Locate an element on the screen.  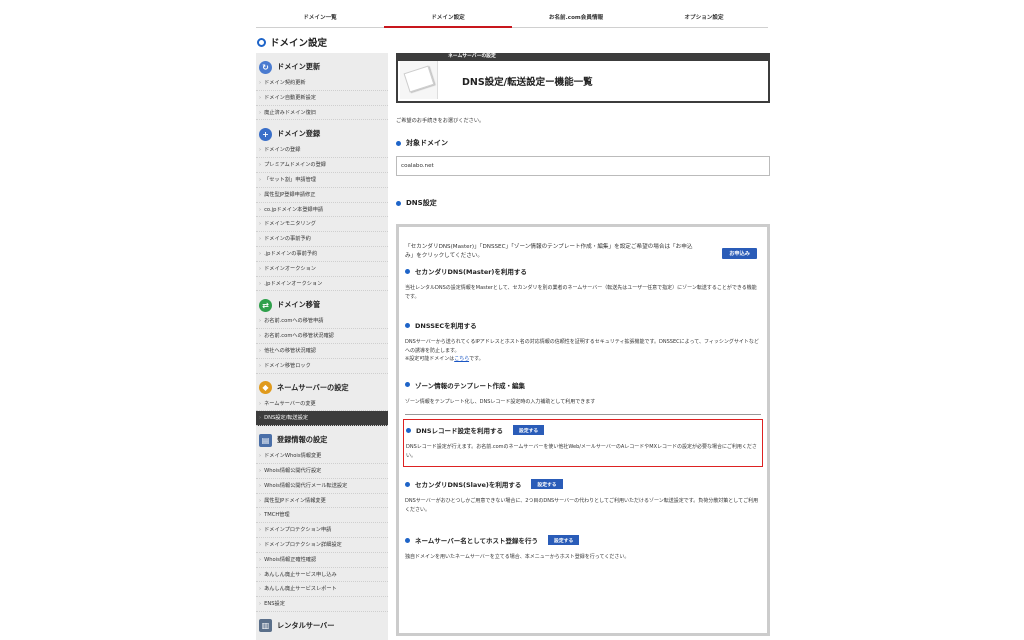
dnssec-note: ※設定可能ドメインは is located at coordinates (430, 359).